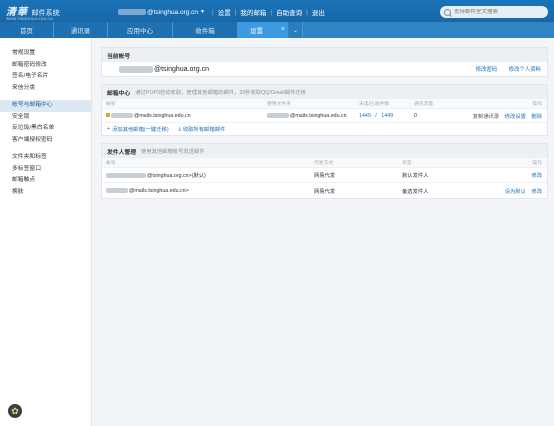  What do you see at coordinates (220, 93) in the screenshot?
I see `panel-description: 通过POP3自动收取，管理其他邮箱的邮件，20秒收取QQ/Gmail邮件迁移` at bounding box center [220, 93].